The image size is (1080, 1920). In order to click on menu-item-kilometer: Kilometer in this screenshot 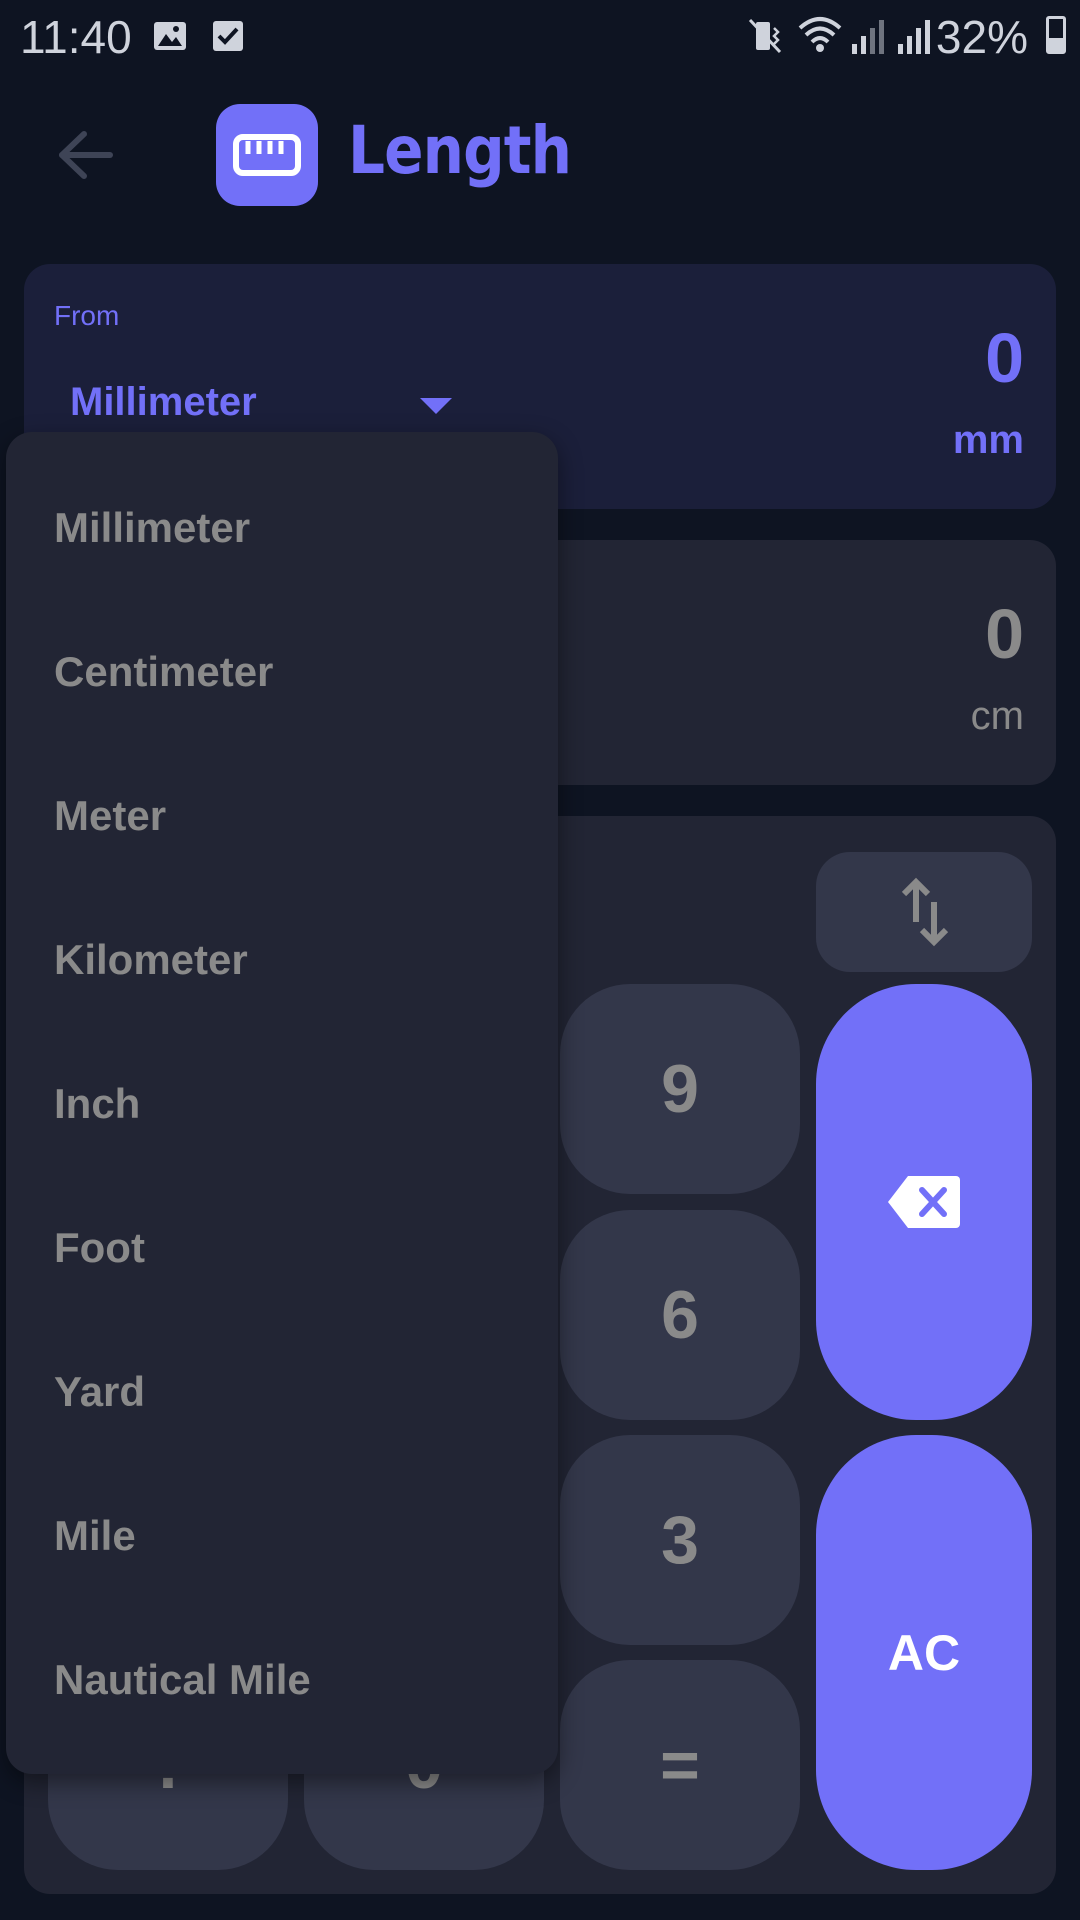, I will do `click(151, 960)`.